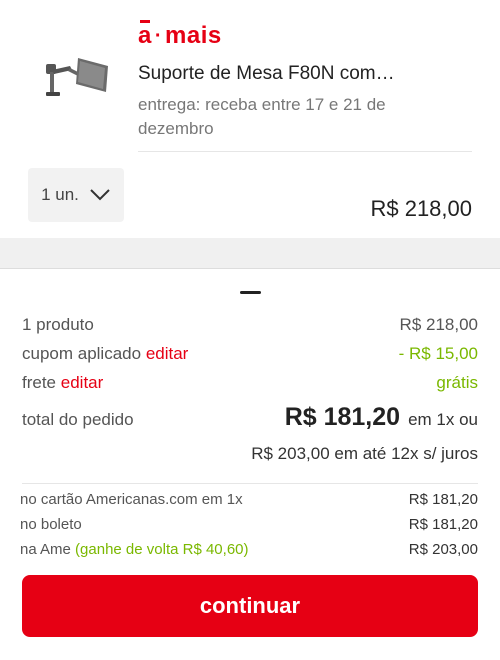  Describe the element at coordinates (250, 292) in the screenshot. I see `drag-handle` at that location.